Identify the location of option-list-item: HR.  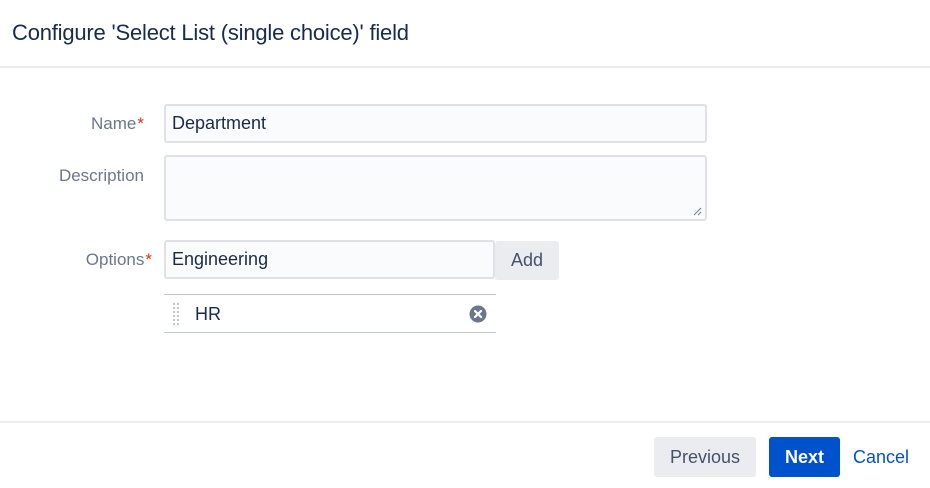
(330, 313).